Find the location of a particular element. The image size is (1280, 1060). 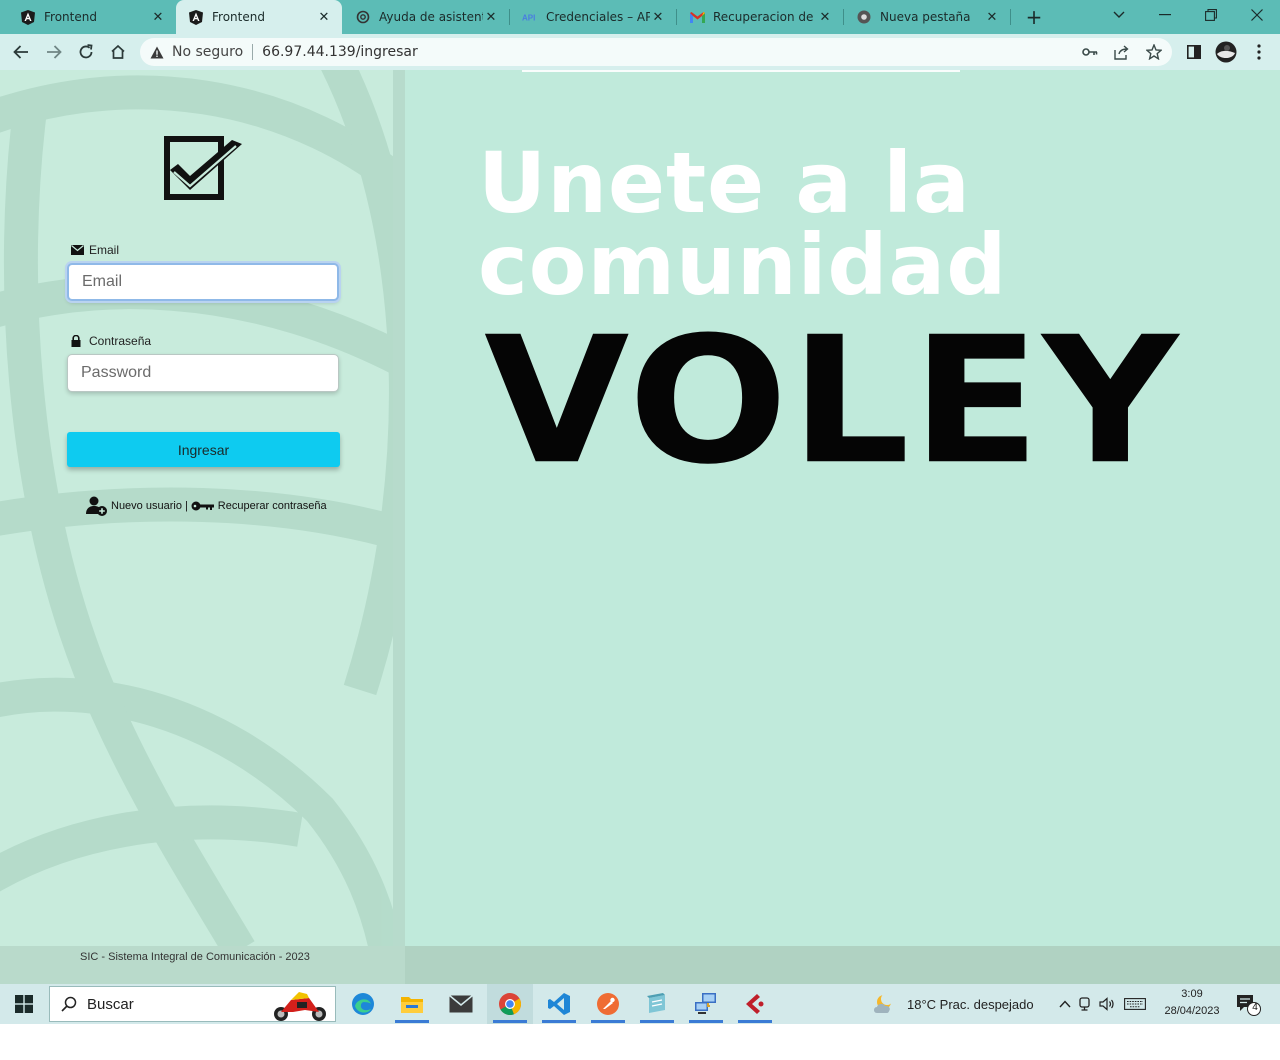

chrome-app-button is located at coordinates (510, 1004).